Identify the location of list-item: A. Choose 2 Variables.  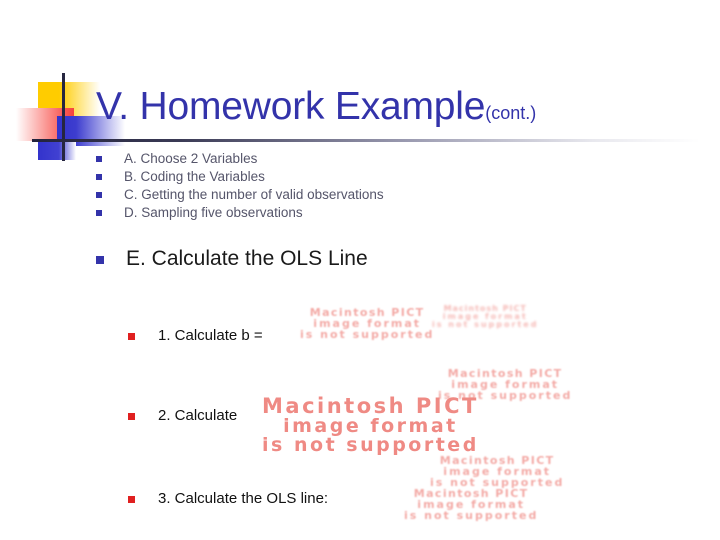
(376, 159).